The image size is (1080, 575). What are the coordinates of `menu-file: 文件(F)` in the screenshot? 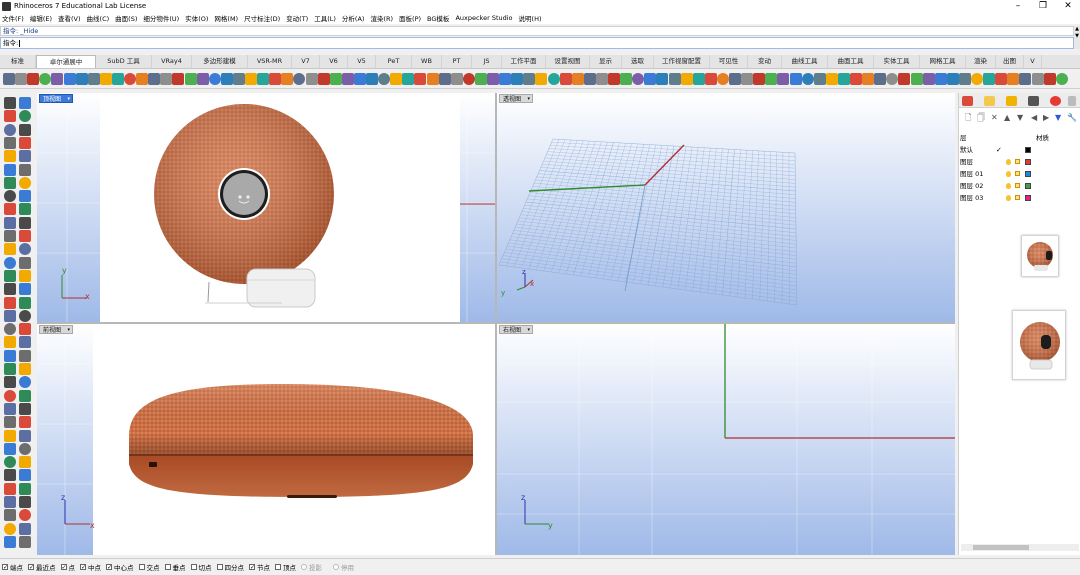 It's located at (13, 18).